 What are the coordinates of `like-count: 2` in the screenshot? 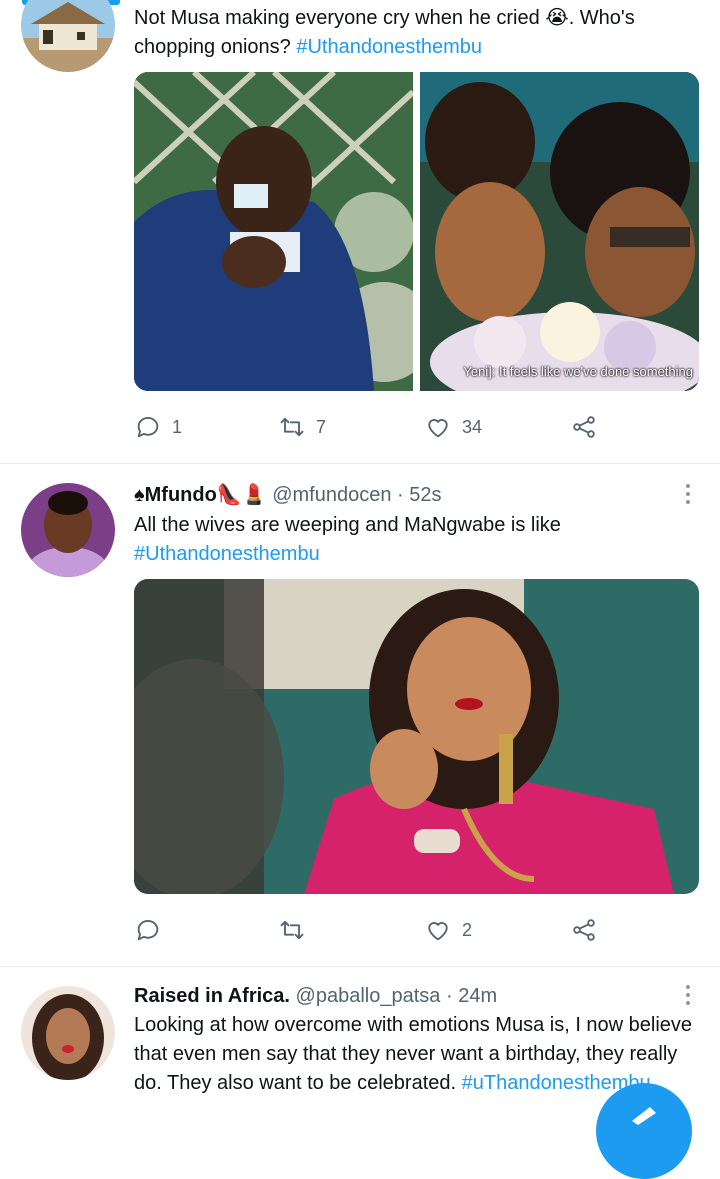 It's located at (467, 929).